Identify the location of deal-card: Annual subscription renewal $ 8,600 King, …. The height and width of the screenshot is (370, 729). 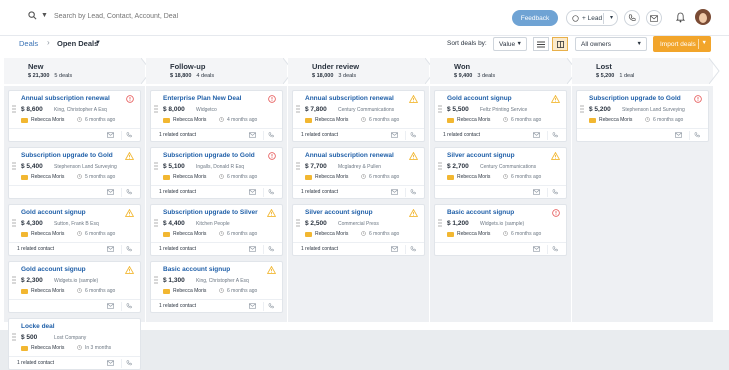
(74, 116).